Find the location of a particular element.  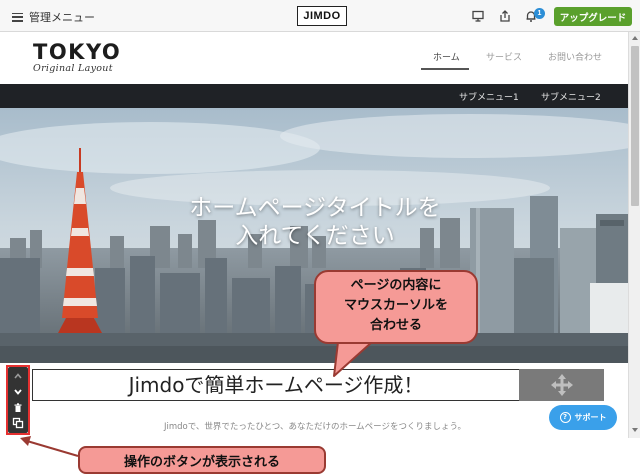

admin-toolbar: 管理メニュー JIMDO 1 アップグレード is located at coordinates (320, 16).